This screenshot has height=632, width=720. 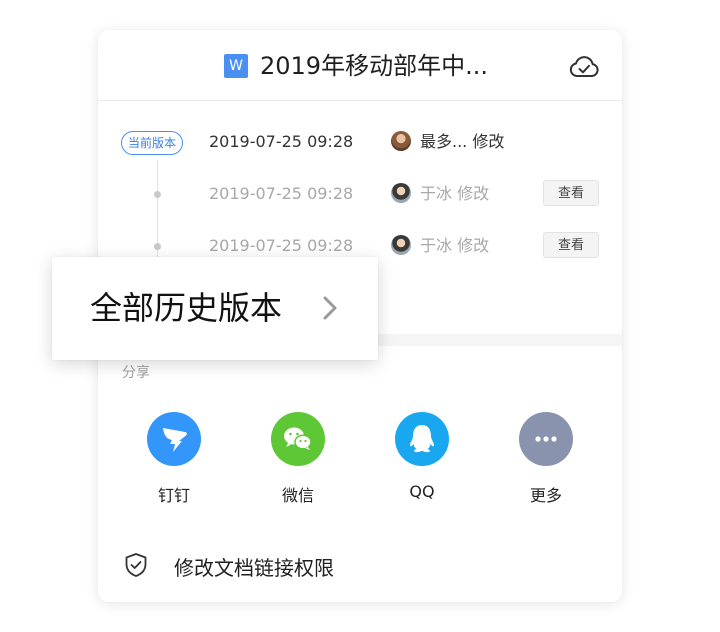 I want to click on link-permission-label: 修改文档链接权限, so click(x=254, y=568).